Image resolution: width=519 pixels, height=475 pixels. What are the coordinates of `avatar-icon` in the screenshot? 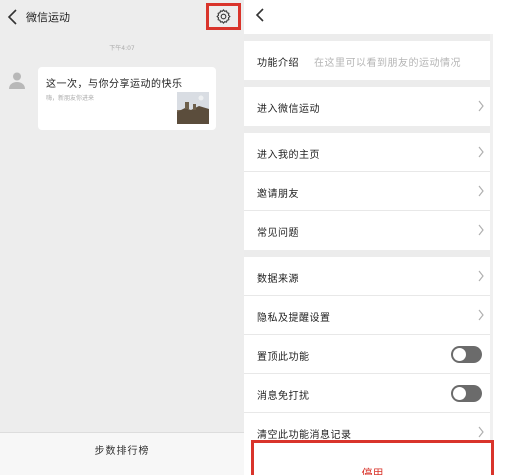 It's located at (17, 80).